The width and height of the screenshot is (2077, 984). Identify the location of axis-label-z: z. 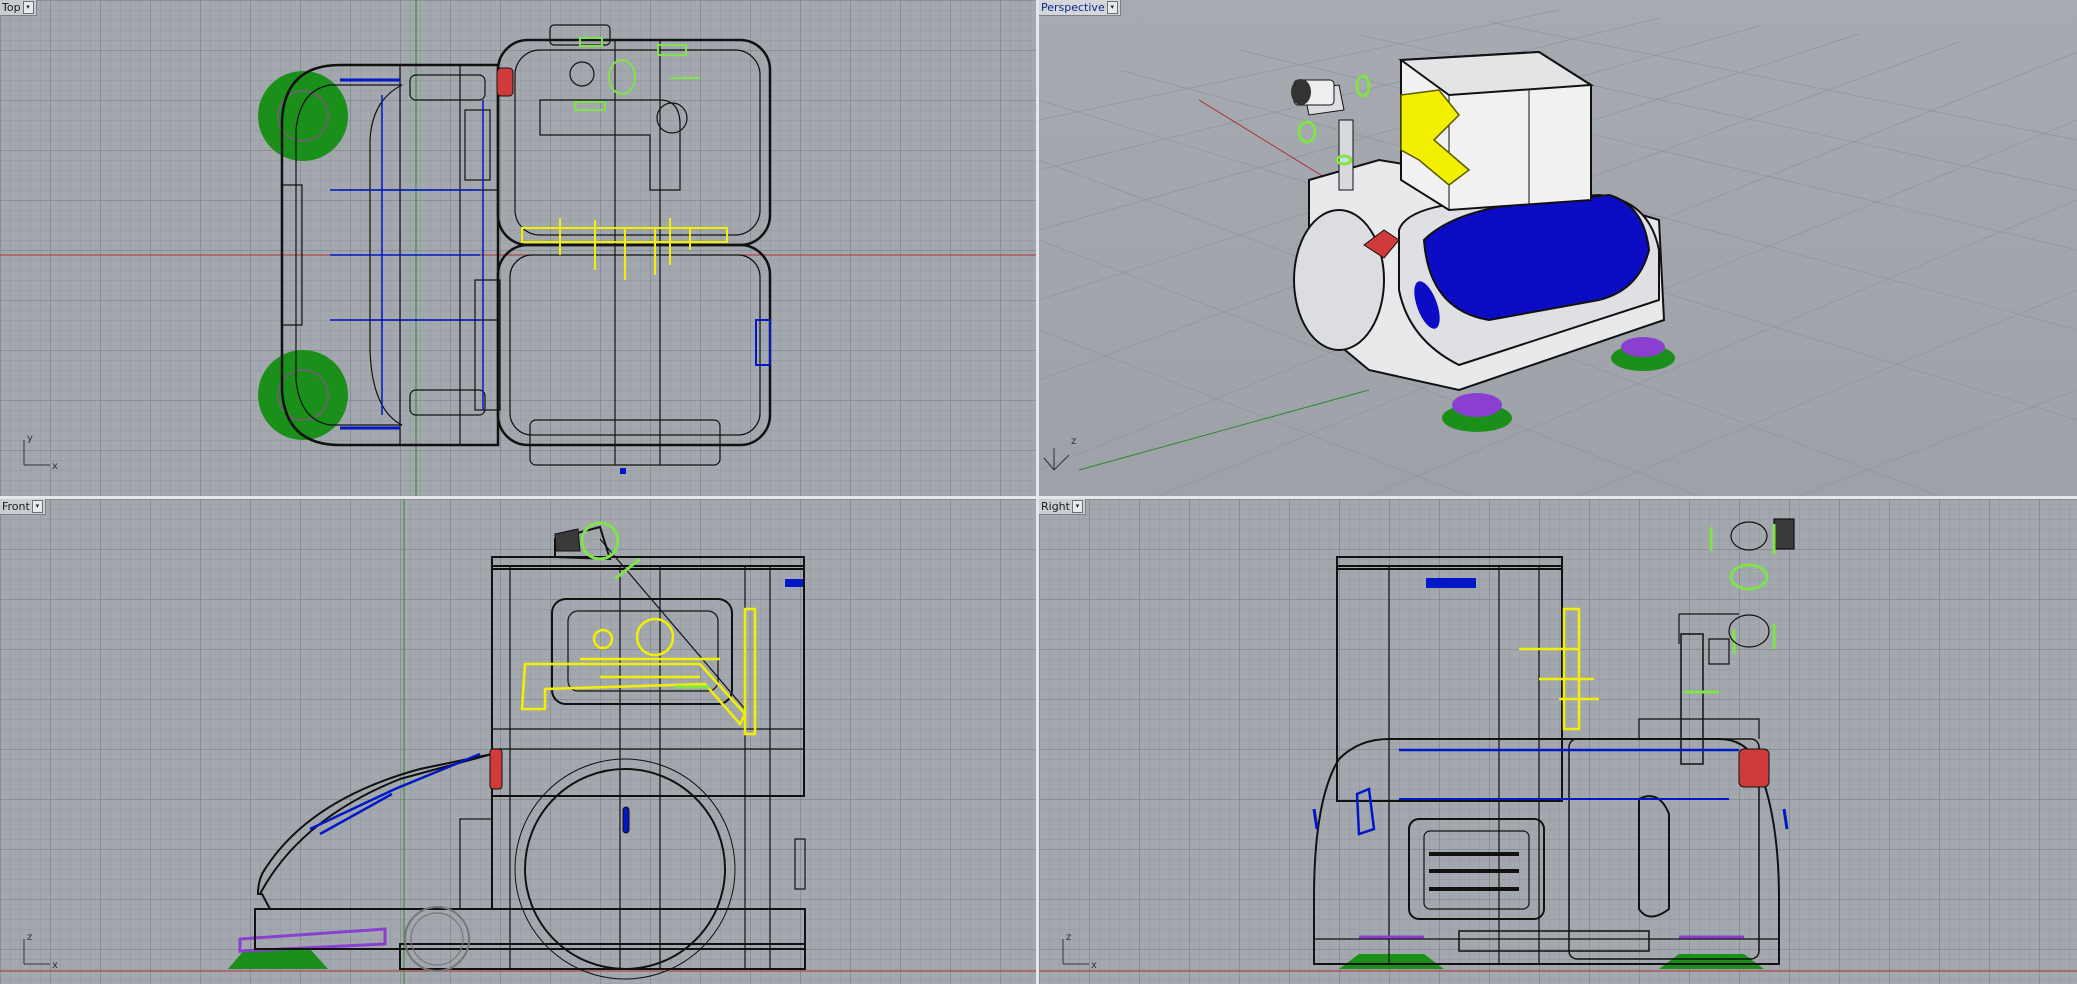
(1073, 441).